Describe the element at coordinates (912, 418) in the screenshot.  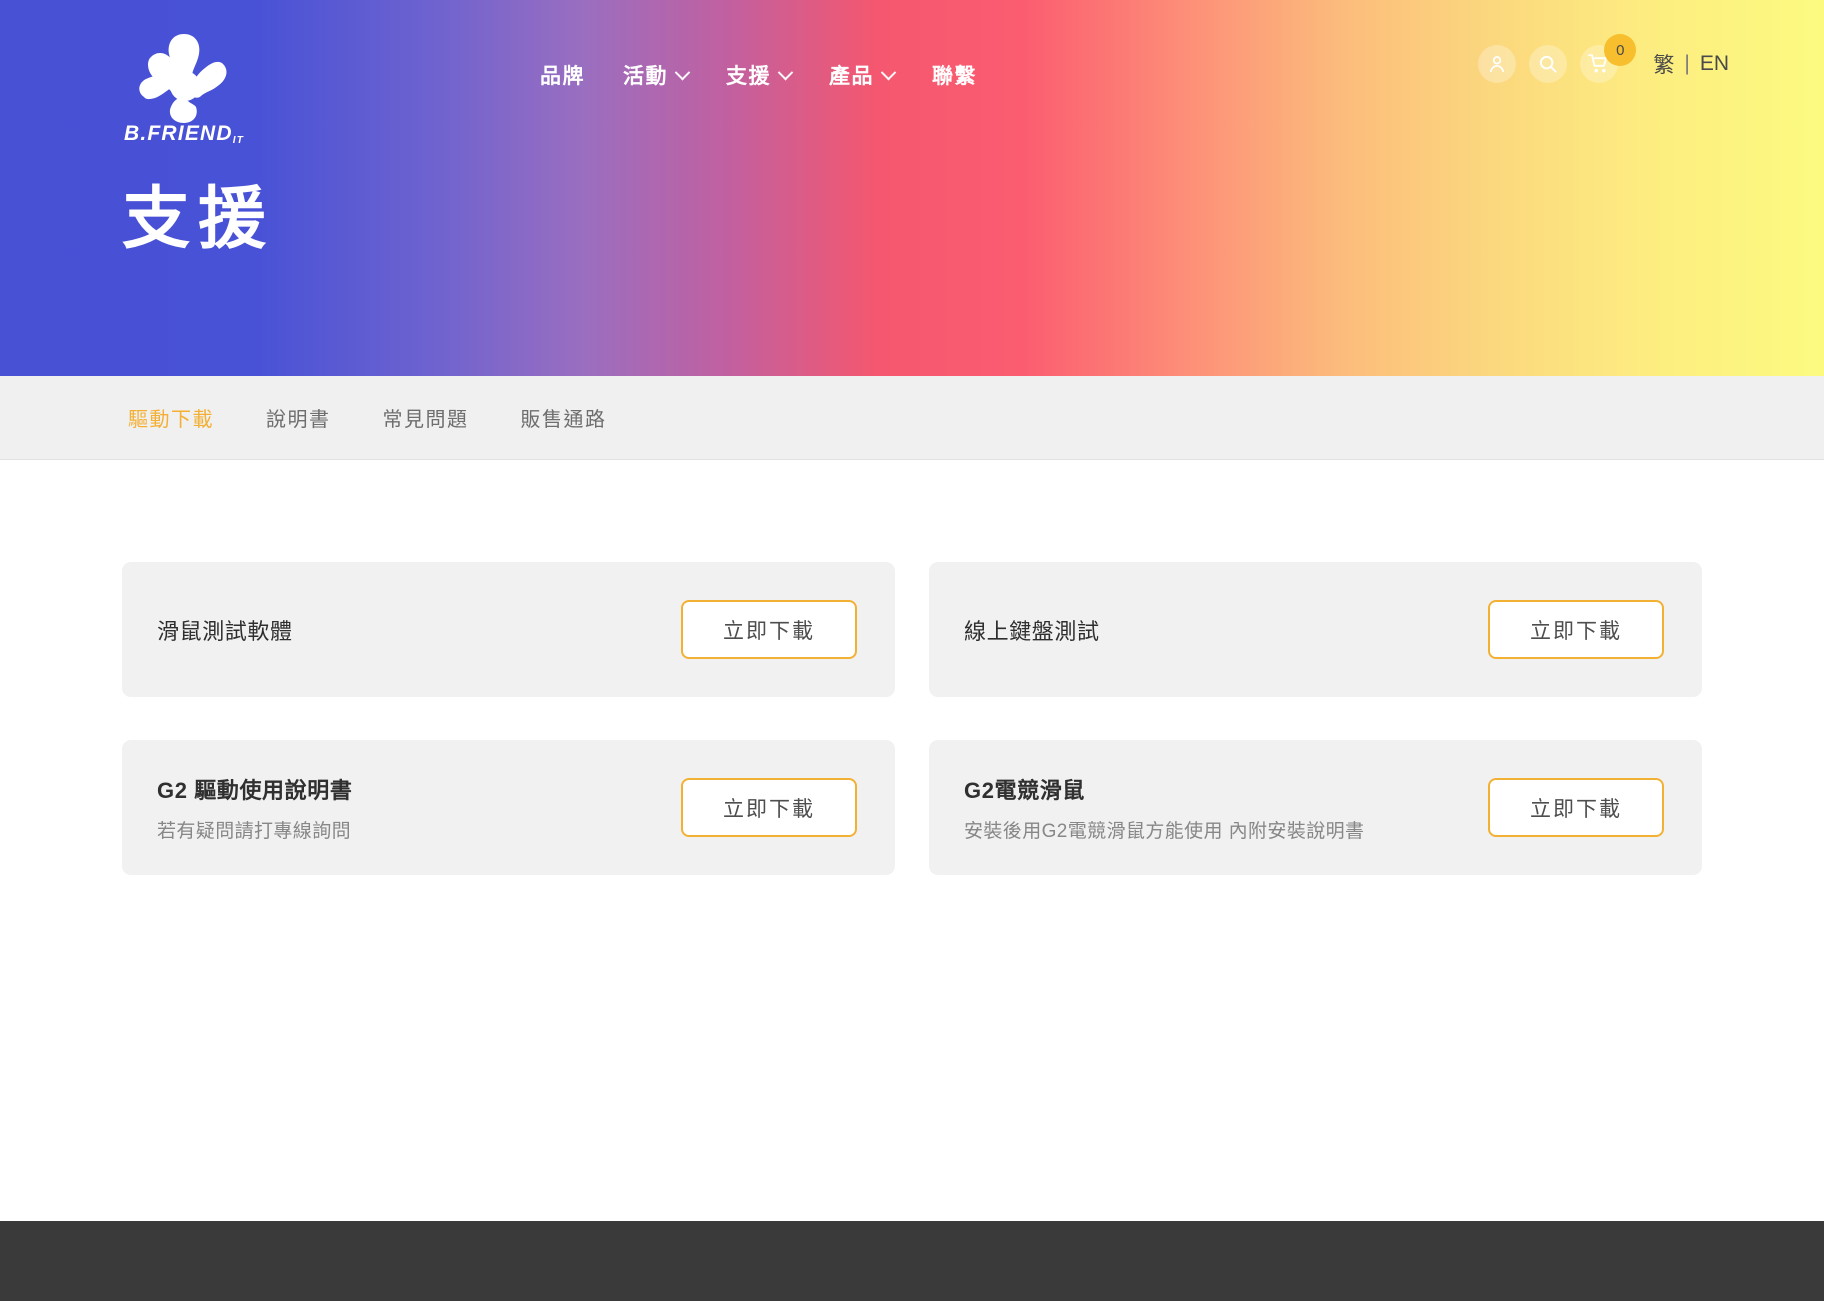
I see `support-tab-bar: 驅動下載 說明書 常見問題 販售通路` at that location.